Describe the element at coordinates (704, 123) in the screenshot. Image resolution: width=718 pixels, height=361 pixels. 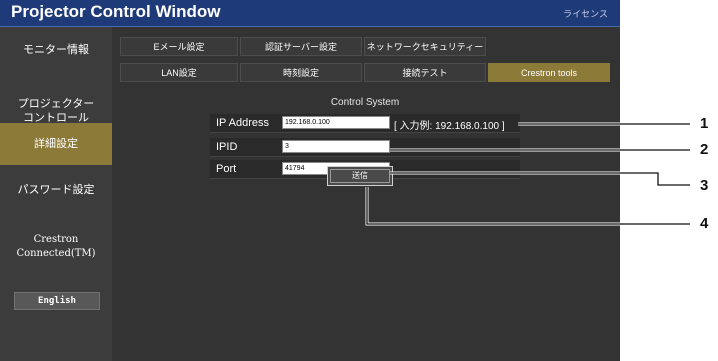
I see `callout-number-1: 1` at that location.